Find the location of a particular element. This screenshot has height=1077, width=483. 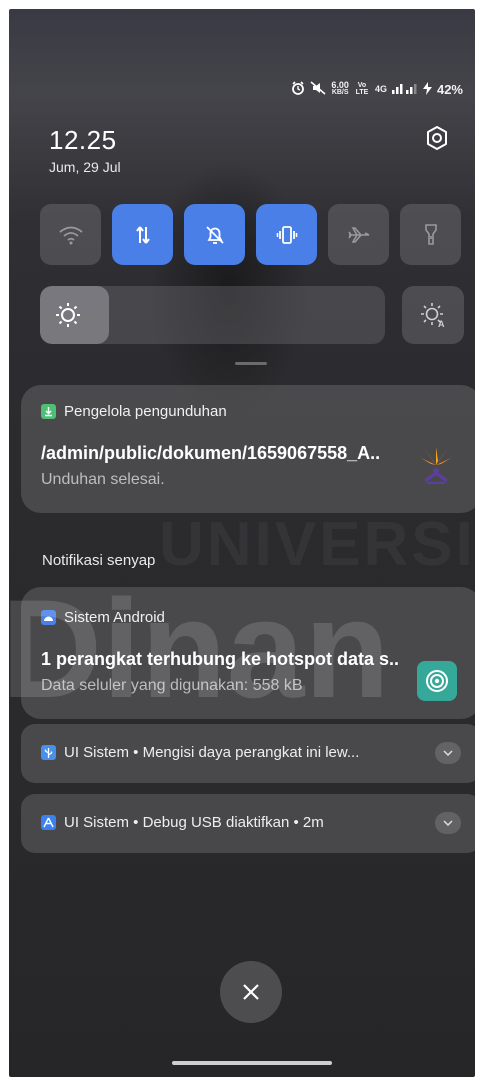

volte-indicator: Vo LTE is located at coordinates (362, 89).